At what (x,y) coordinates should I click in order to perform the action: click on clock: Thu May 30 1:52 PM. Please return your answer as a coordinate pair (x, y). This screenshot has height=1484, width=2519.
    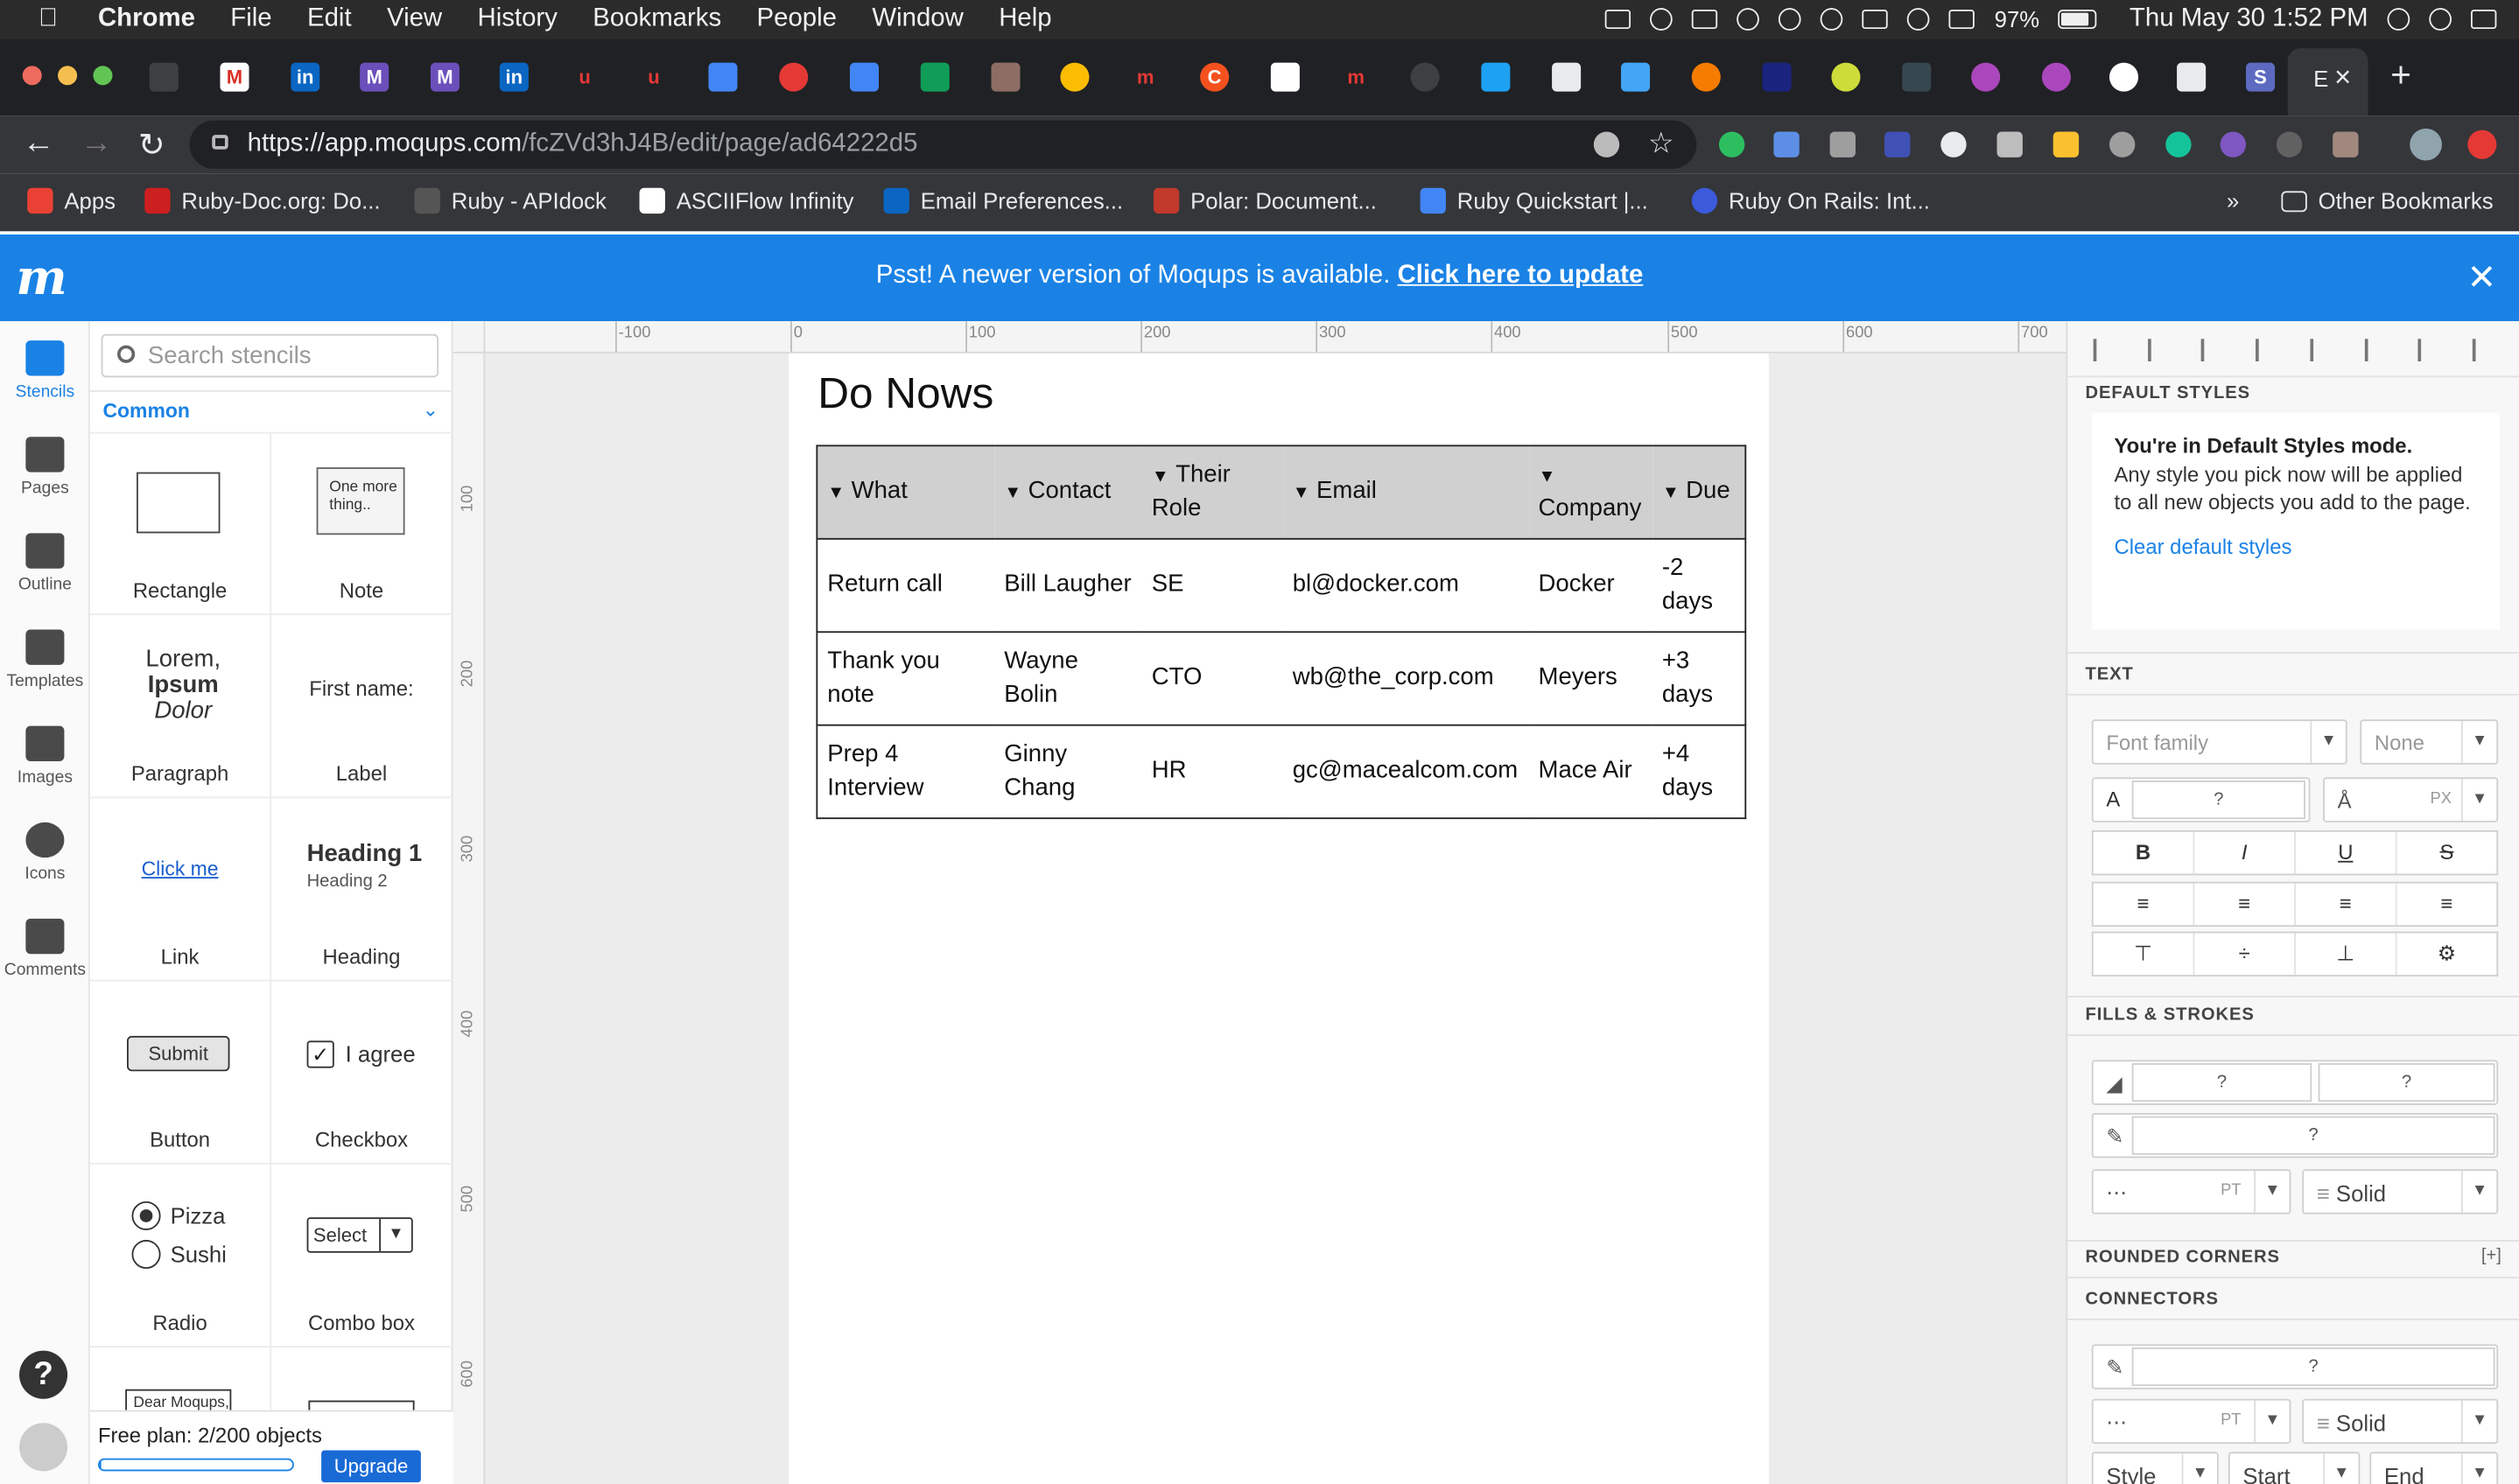
    Looking at the image, I should click on (2249, 19).